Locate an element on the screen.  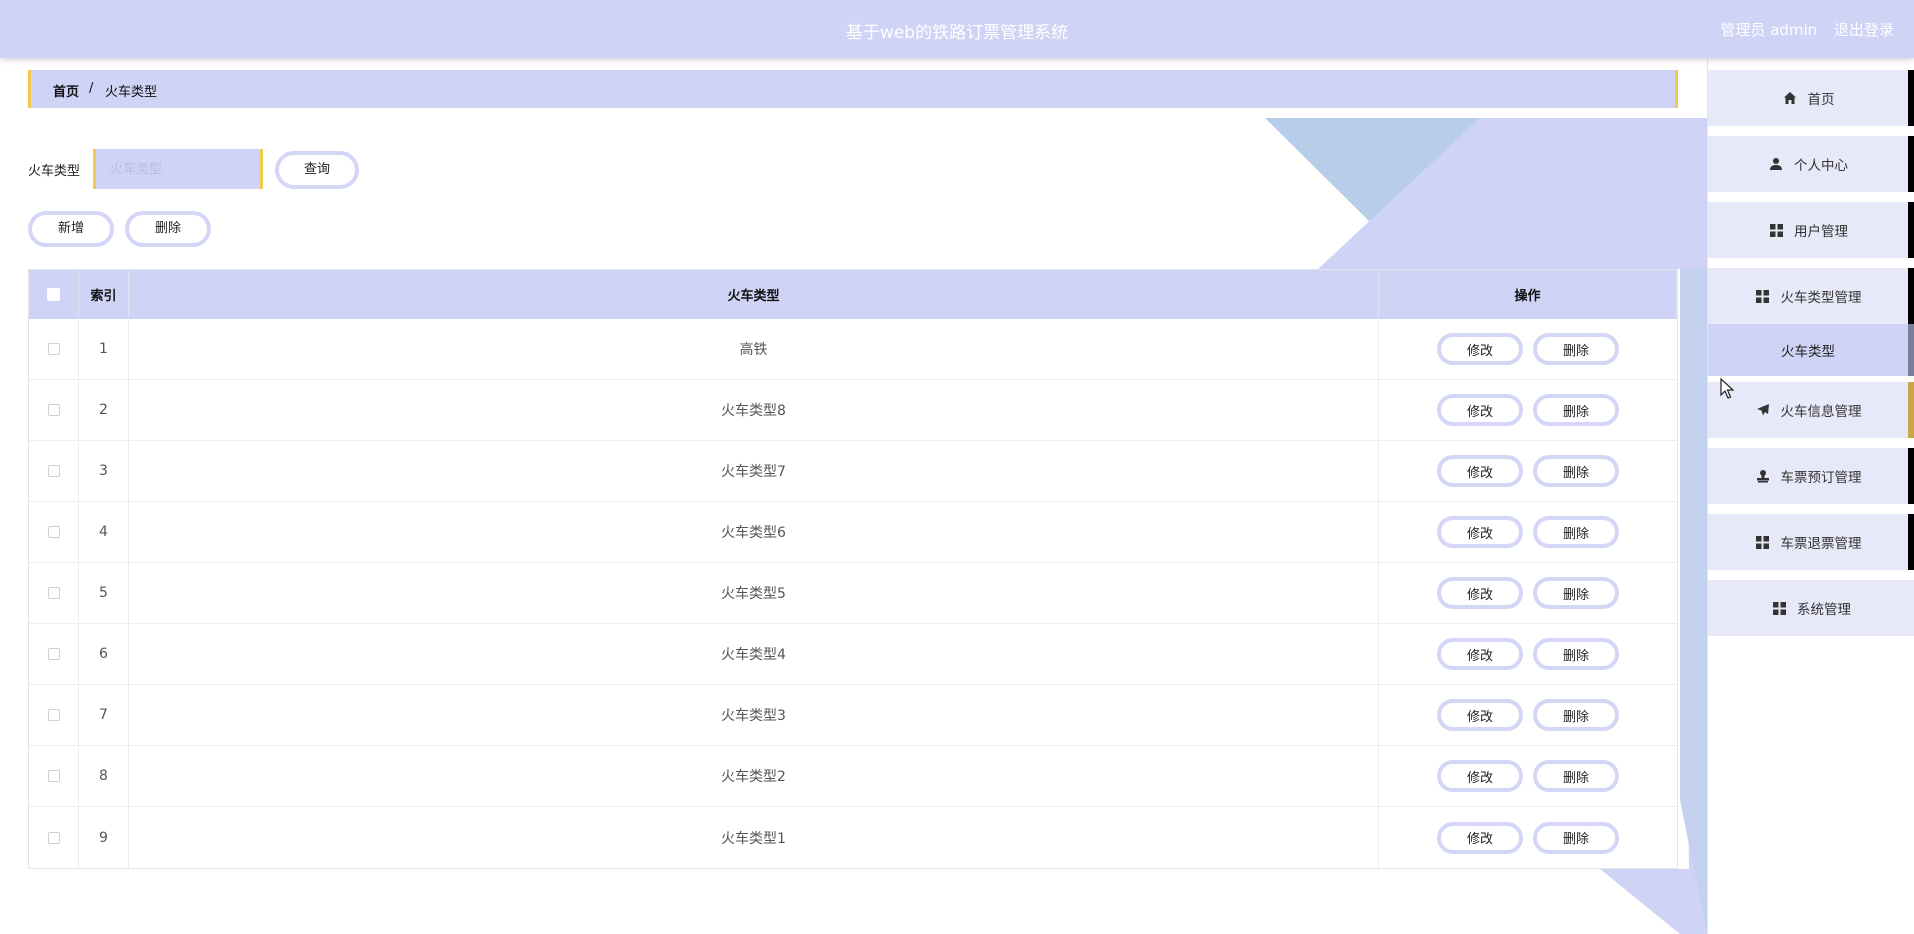
table-row: 8 火车类型2 修改 删除 is located at coordinates (853, 776).